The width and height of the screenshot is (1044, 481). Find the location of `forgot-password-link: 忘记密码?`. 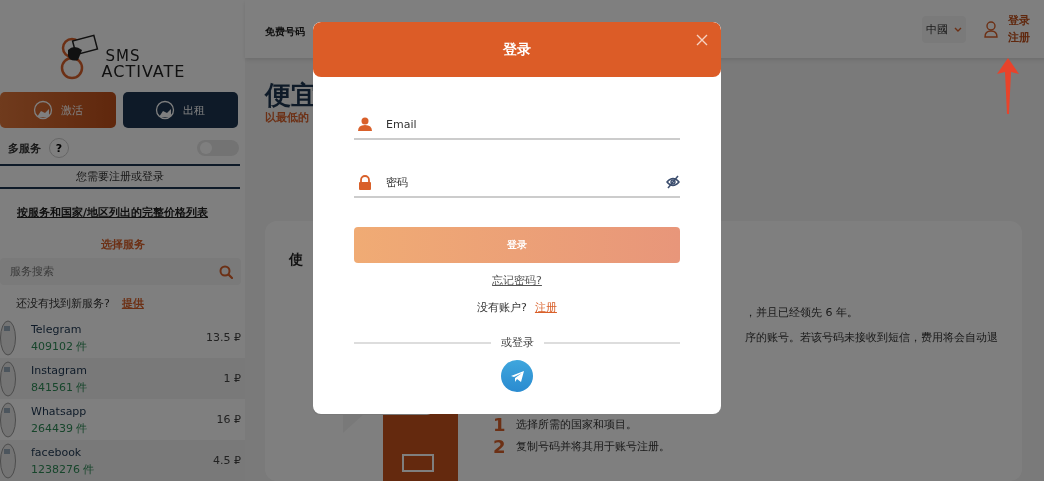

forgot-password-link: 忘记密码? is located at coordinates (517, 280).